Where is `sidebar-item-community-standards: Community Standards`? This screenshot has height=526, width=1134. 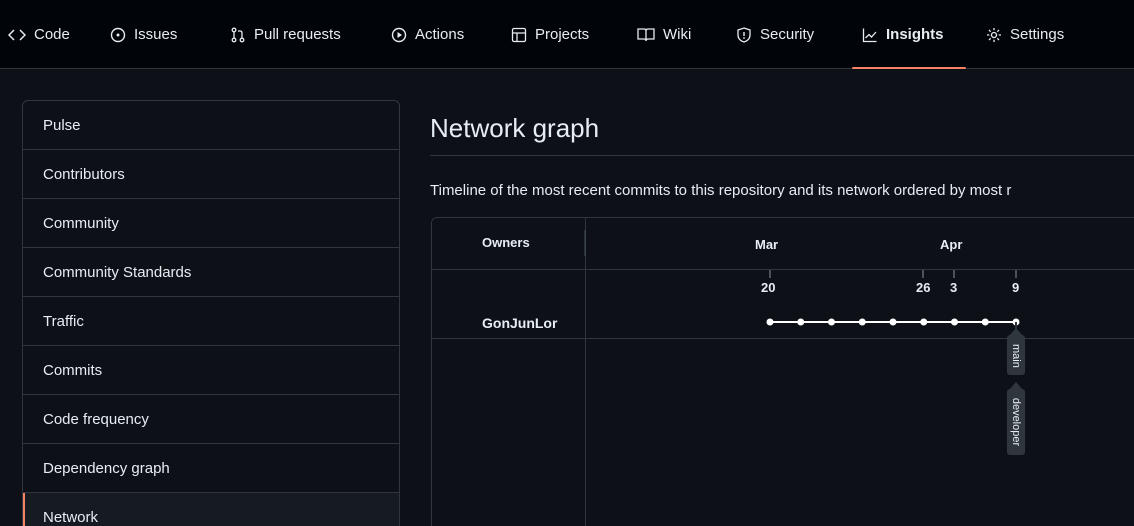 sidebar-item-community-standards: Community Standards is located at coordinates (211, 272).